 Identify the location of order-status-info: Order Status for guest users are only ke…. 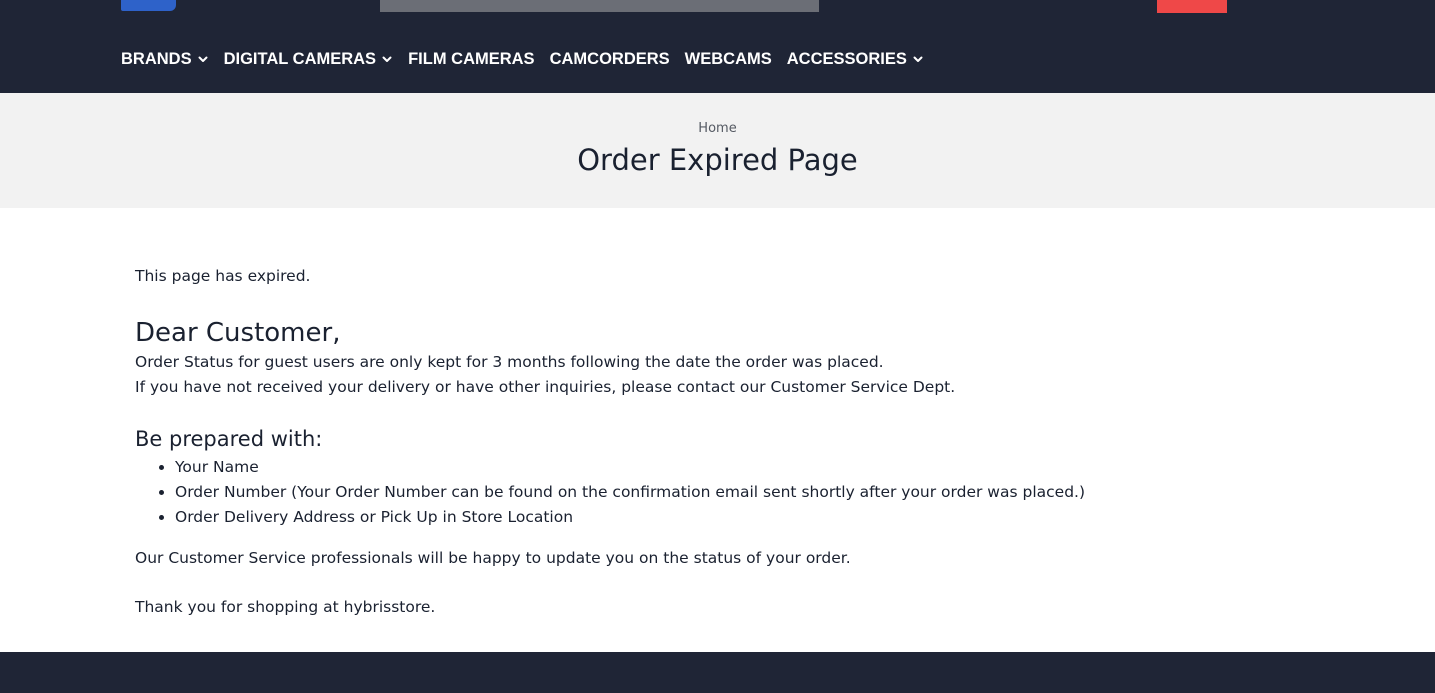
(509, 362).